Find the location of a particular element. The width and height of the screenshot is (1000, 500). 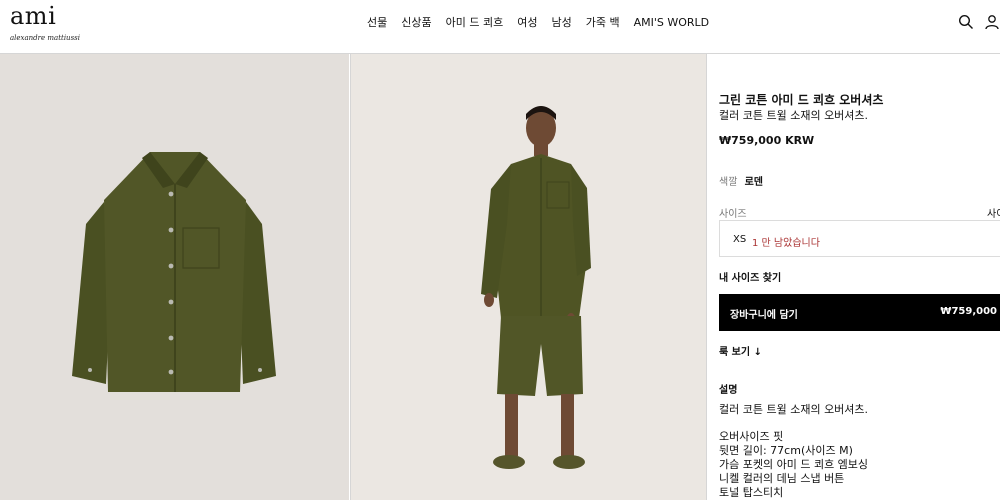

brand-logo: ami alexandre mattiussi is located at coordinates (45, 25).